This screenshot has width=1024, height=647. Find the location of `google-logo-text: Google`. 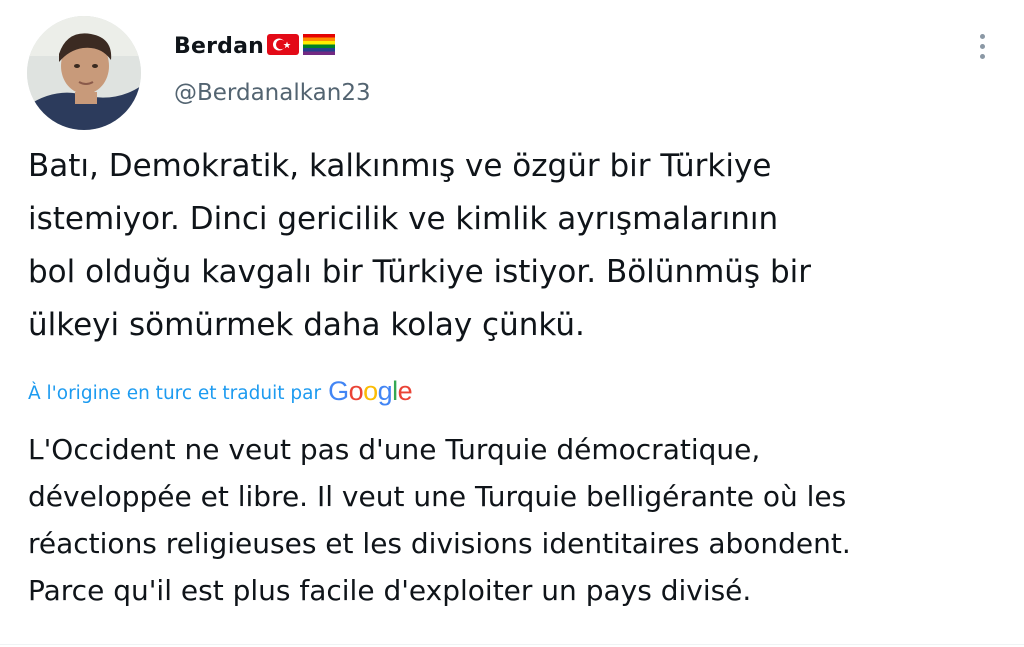

google-logo-text: Google is located at coordinates (370, 391).